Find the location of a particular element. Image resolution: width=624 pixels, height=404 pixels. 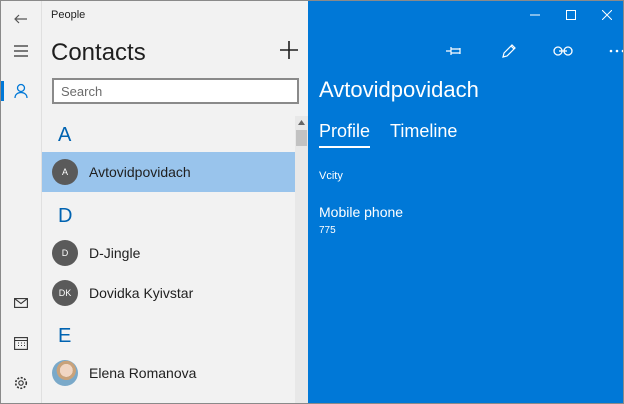

tab-profile: Profile is located at coordinates (345, 134).